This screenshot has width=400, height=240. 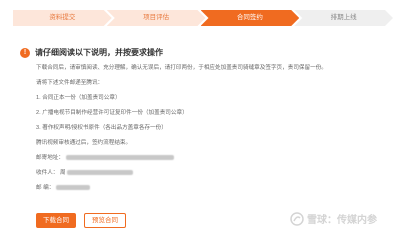 What do you see at coordinates (25, 52) in the screenshot?
I see `alert-icon: !` at bounding box center [25, 52].